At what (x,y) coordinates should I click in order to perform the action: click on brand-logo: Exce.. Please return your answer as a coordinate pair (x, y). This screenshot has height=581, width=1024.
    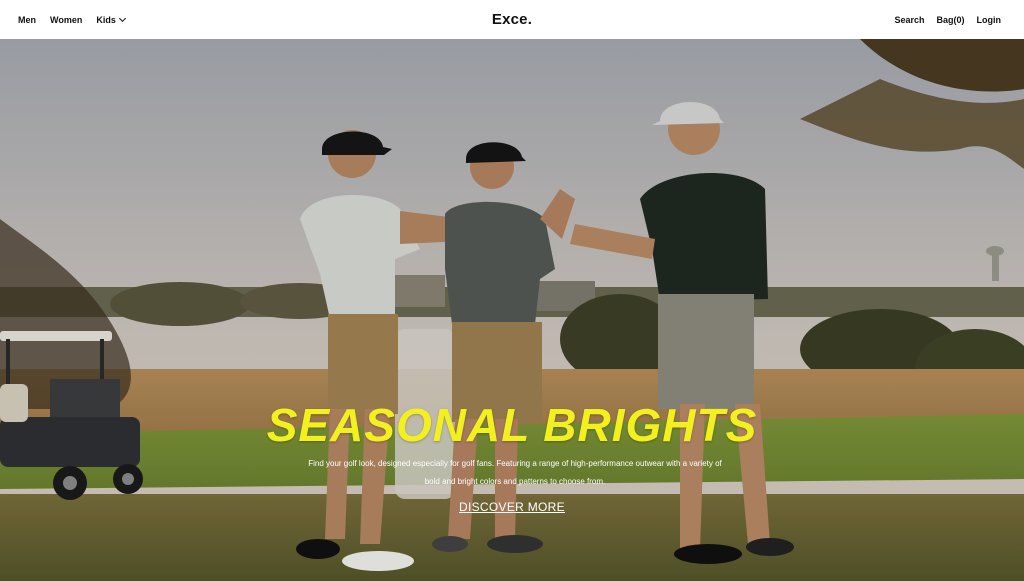
    Looking at the image, I should click on (512, 19).